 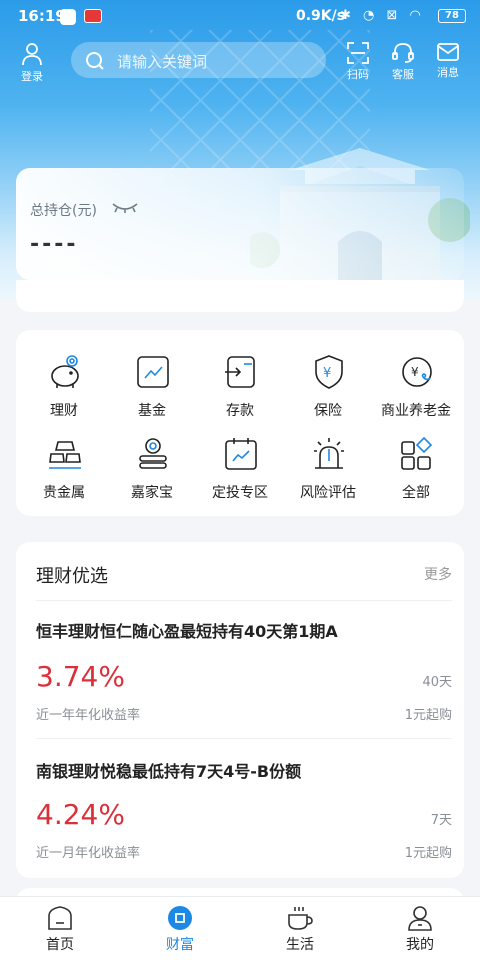 I want to click on menu-item-jiajiabao: 嘉家宝, so click(x=152, y=473).